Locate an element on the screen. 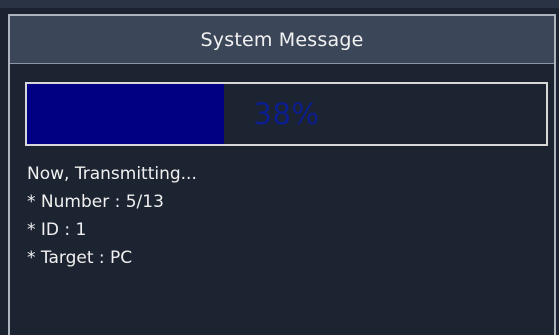 This screenshot has height=335, width=559. id-line: * ID : 1 is located at coordinates (57, 230).